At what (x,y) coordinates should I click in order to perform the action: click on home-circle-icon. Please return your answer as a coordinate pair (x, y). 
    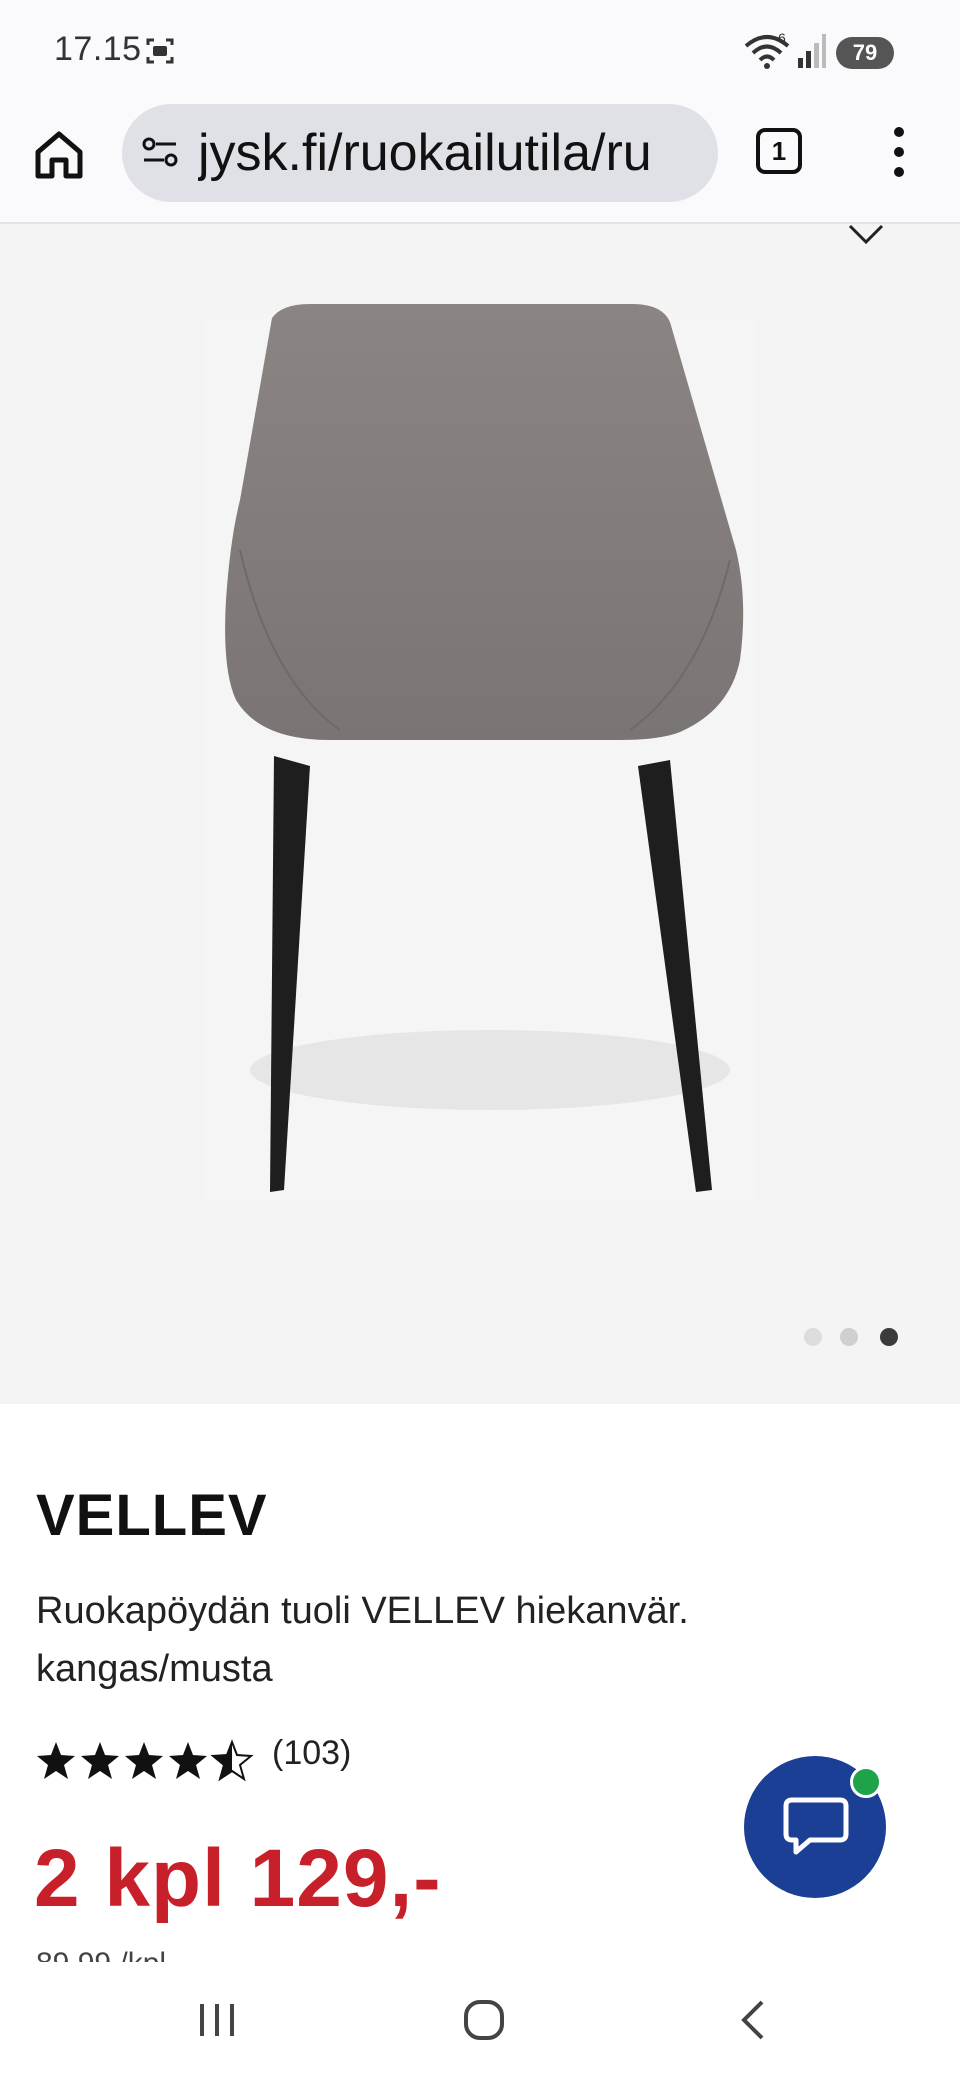
    Looking at the image, I should click on (484, 2020).